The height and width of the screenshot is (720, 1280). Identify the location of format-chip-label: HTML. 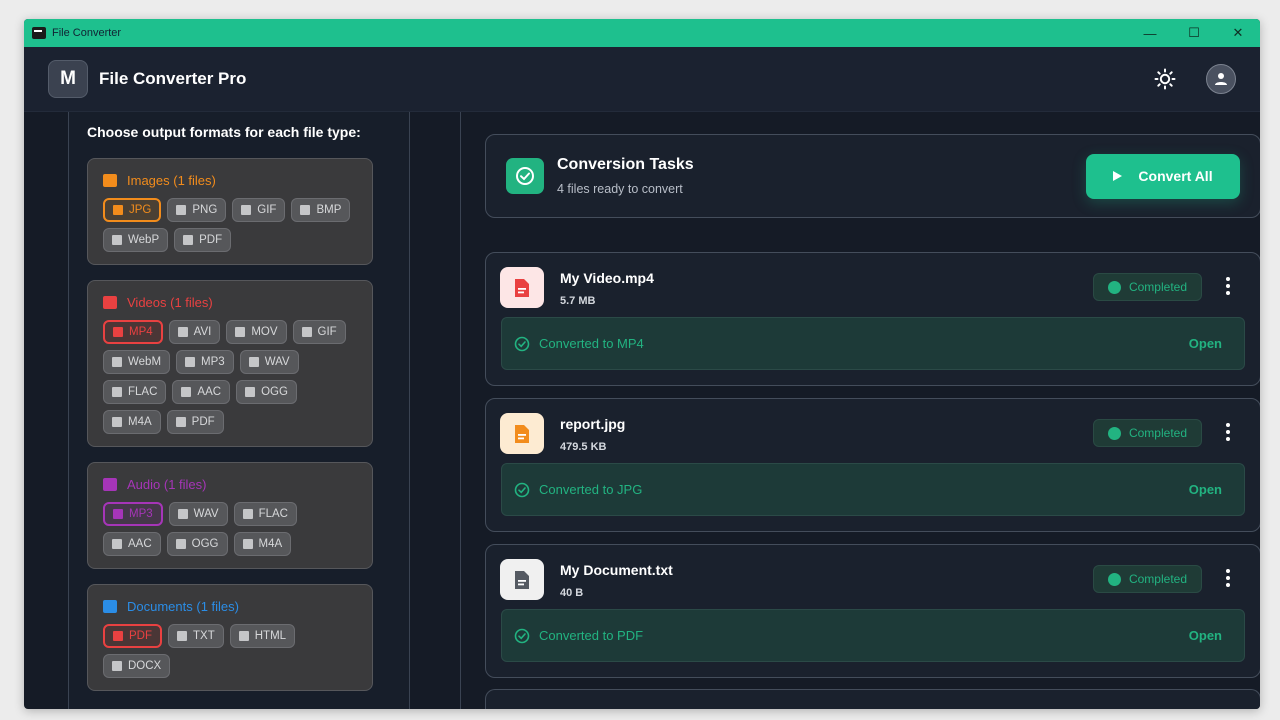
(270, 636).